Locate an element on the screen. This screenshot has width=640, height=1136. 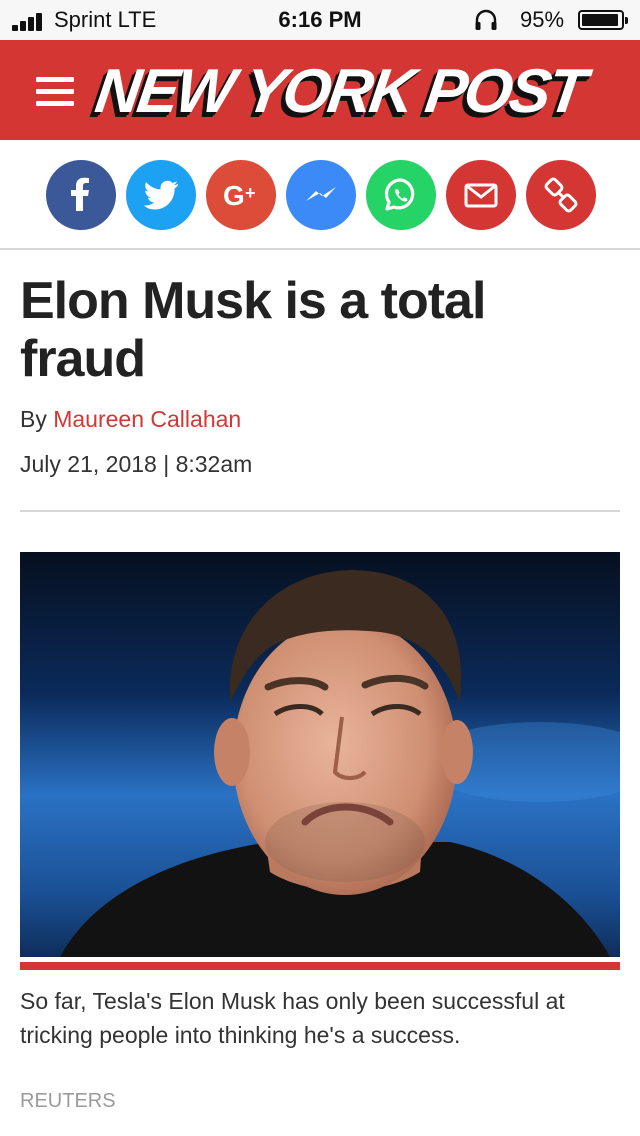
link-icon is located at coordinates (561, 195).